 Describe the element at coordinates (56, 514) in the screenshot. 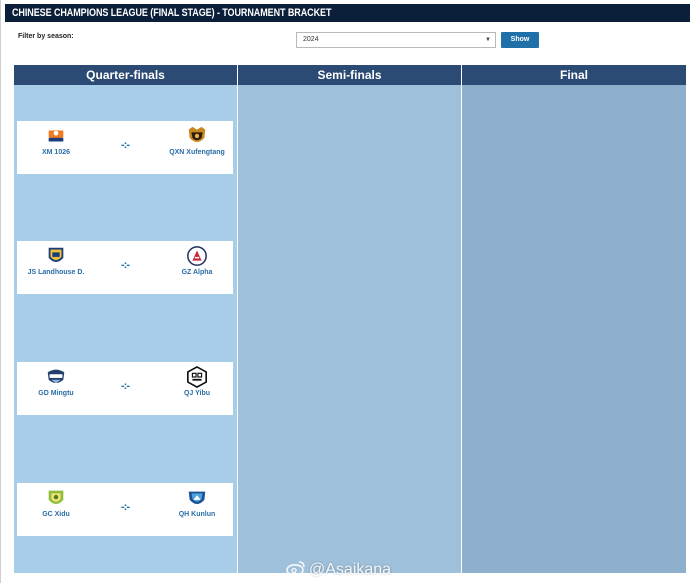

I see `team-name: GC Xidu` at that location.